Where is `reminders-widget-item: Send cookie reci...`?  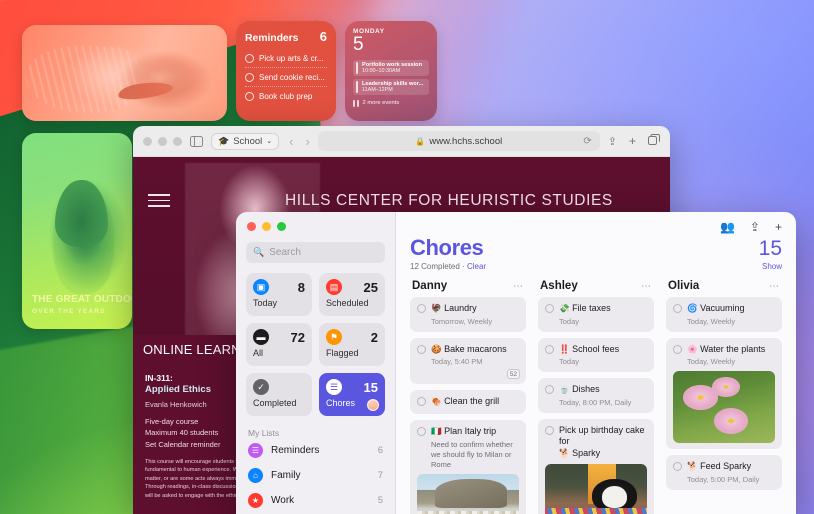 reminders-widget-item: Send cookie reci... is located at coordinates (286, 77).